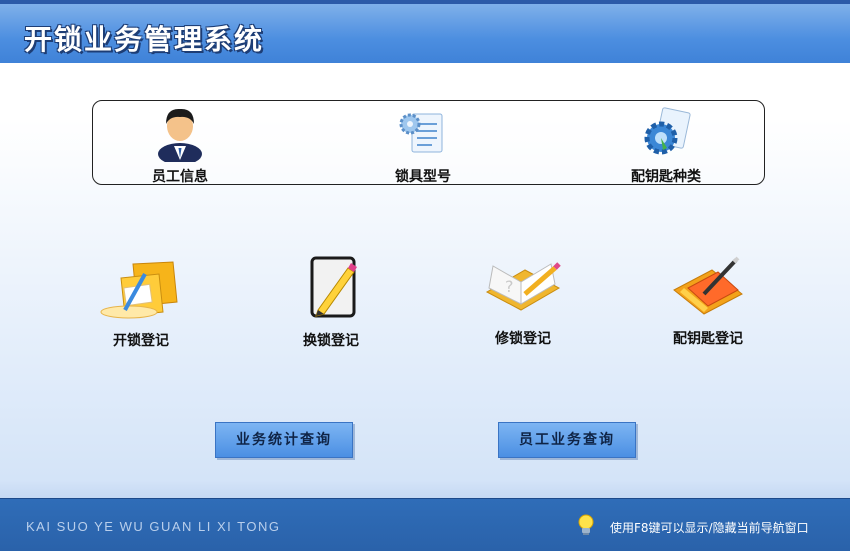 The height and width of the screenshot is (551, 850). Describe the element at coordinates (144, 39) in the screenshot. I see `app-title: 开锁业务管理系统` at that location.